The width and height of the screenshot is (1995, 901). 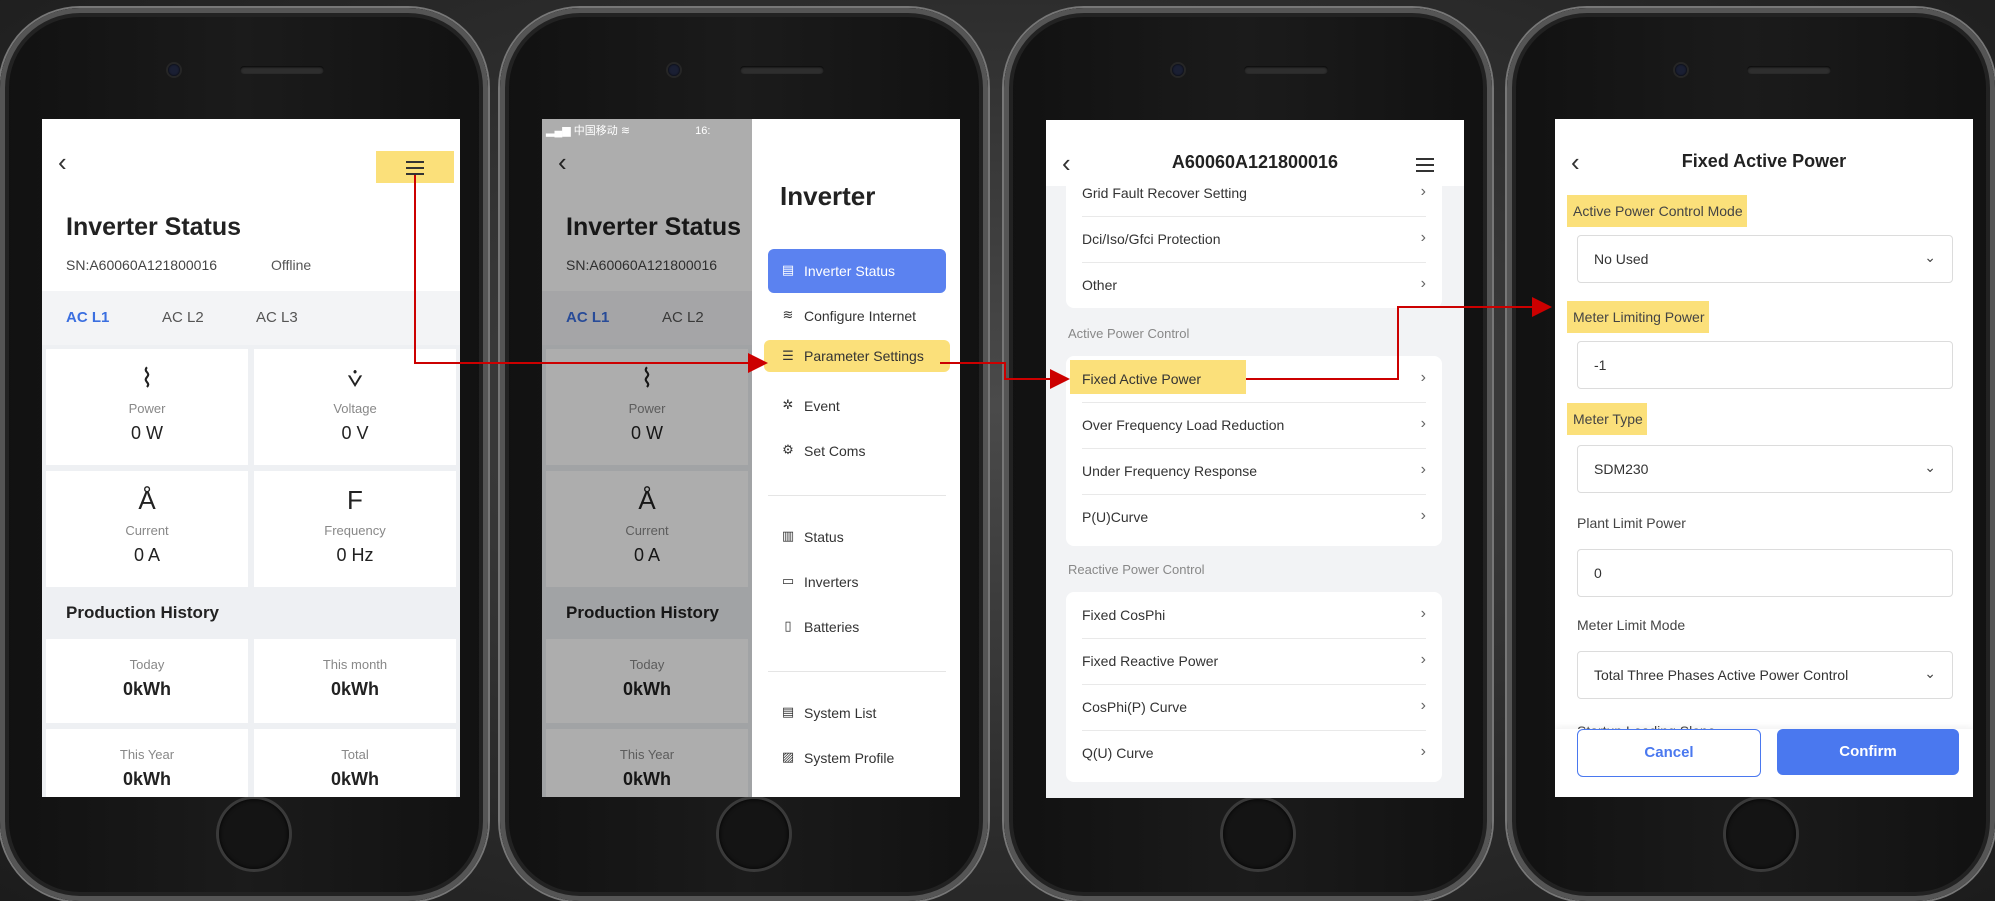 I want to click on clock: 16:, so click(x=703, y=131).